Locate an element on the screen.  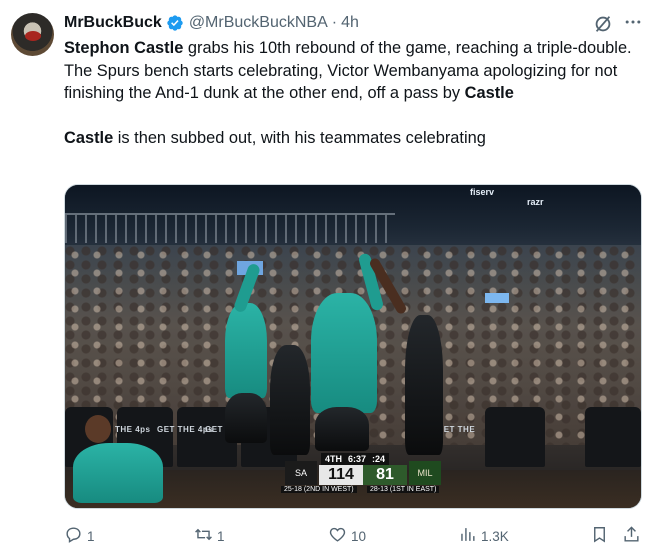
share-icon is located at coordinates (633, 536).